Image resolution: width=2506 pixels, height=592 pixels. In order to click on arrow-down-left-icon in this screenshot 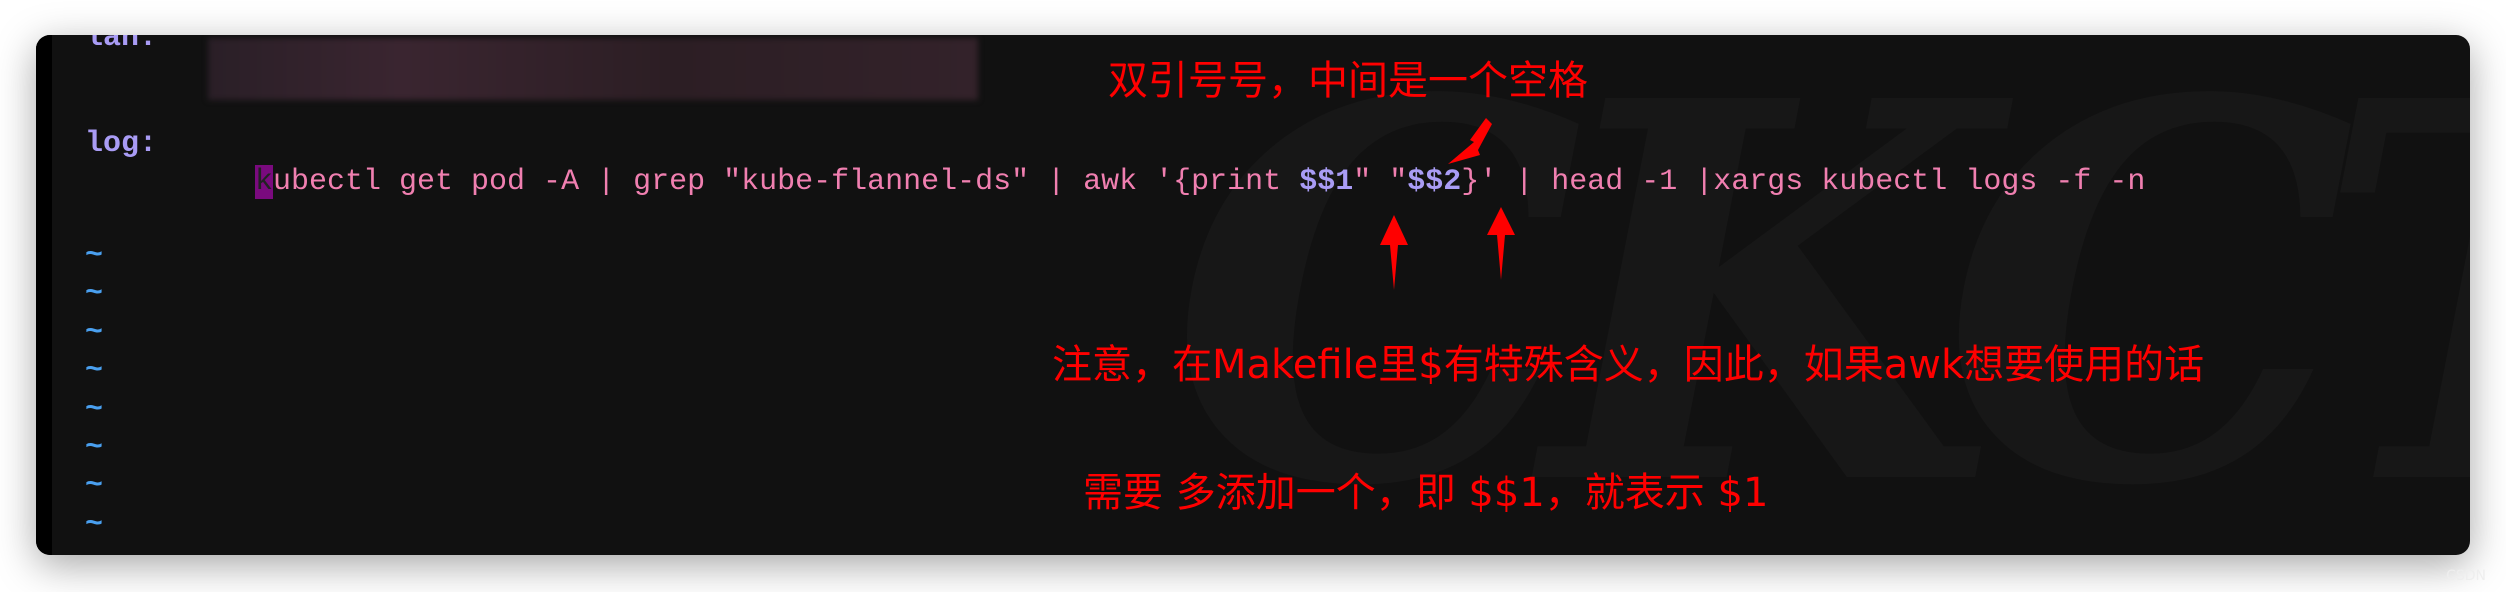, I will do `click(1470, 141)`.